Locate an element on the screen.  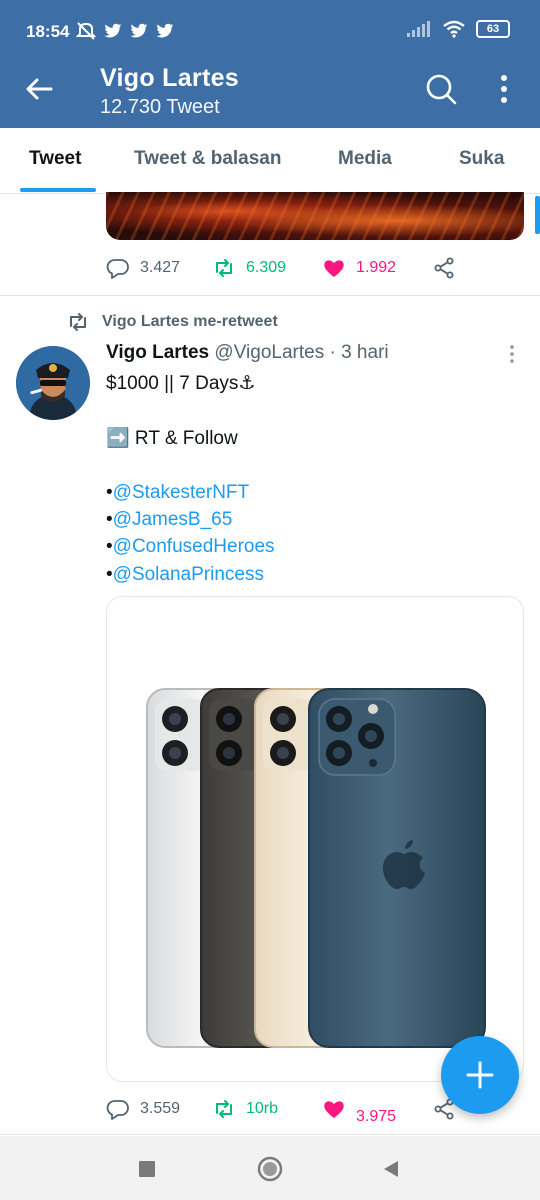
like-button: 1.992 is located at coordinates (377, 268).